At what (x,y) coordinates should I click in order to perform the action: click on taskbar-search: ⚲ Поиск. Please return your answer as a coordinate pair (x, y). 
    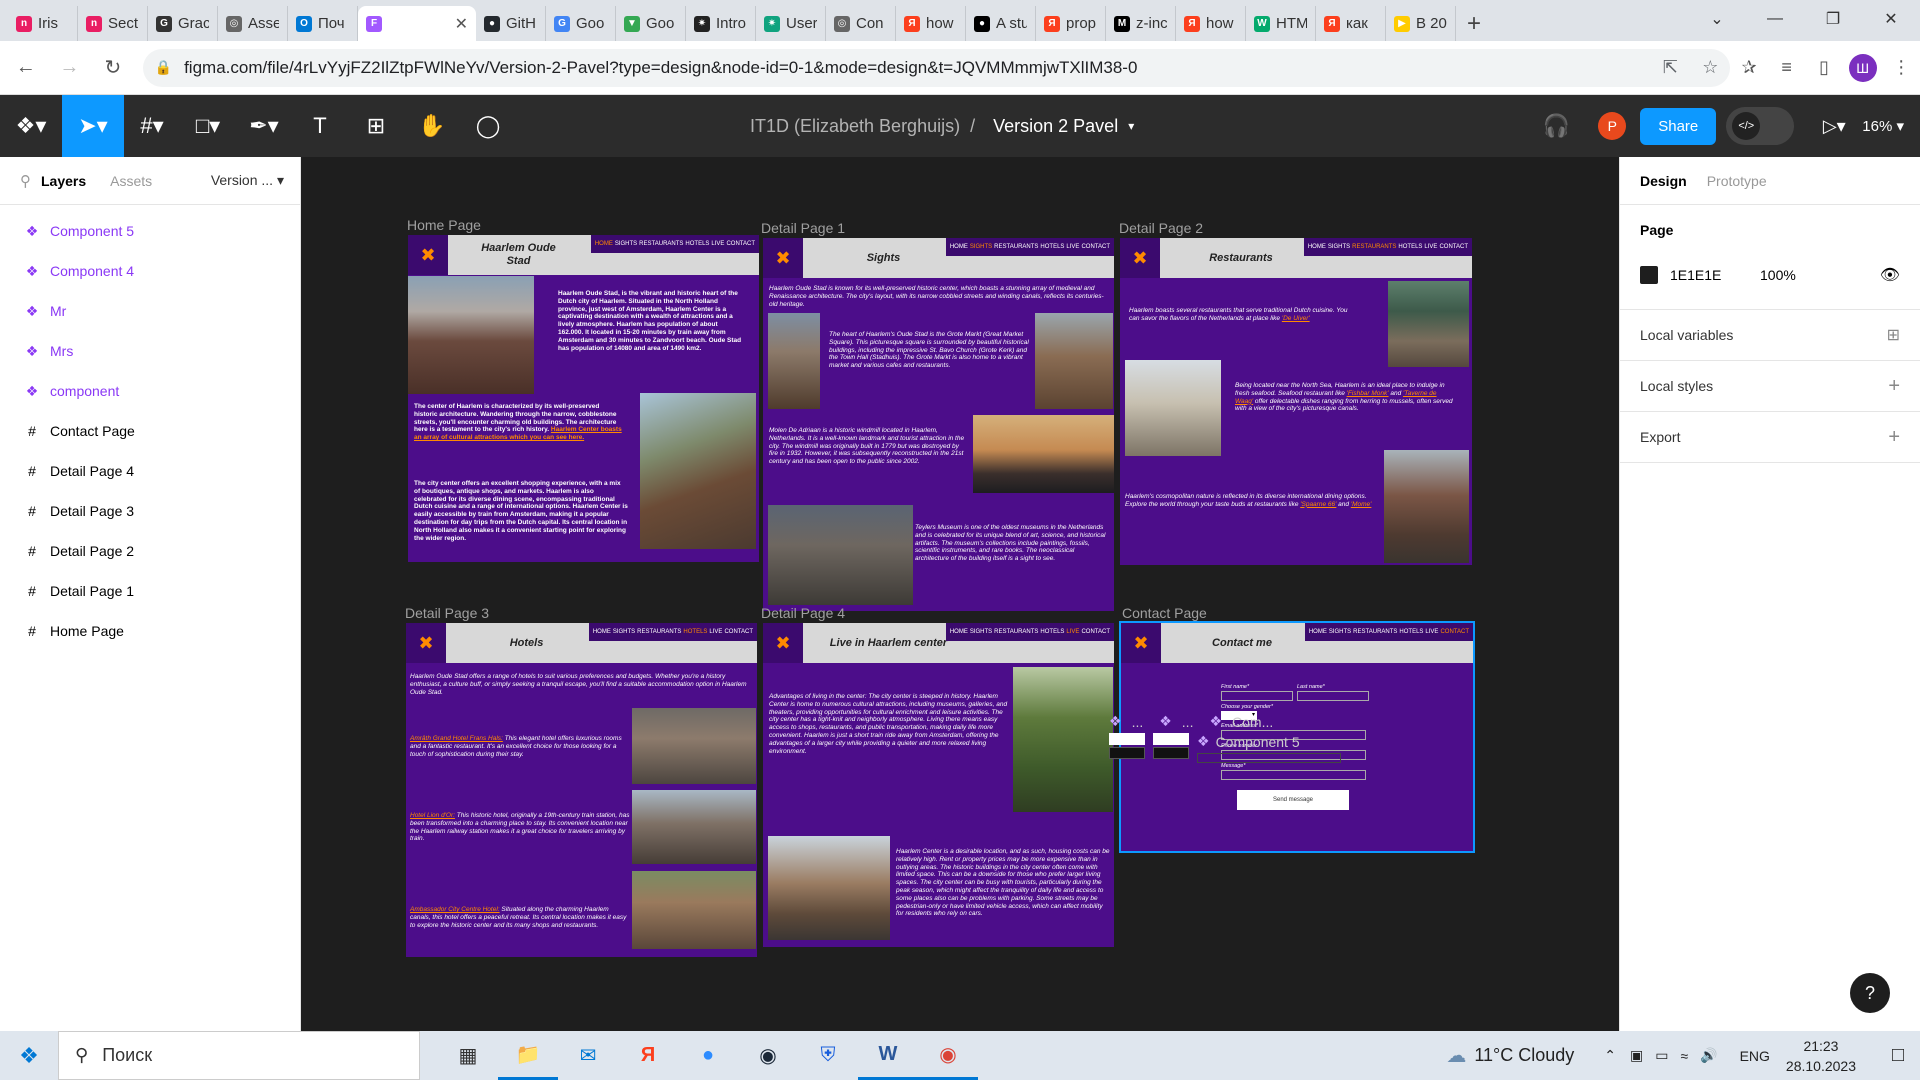
    Looking at the image, I should click on (239, 1055).